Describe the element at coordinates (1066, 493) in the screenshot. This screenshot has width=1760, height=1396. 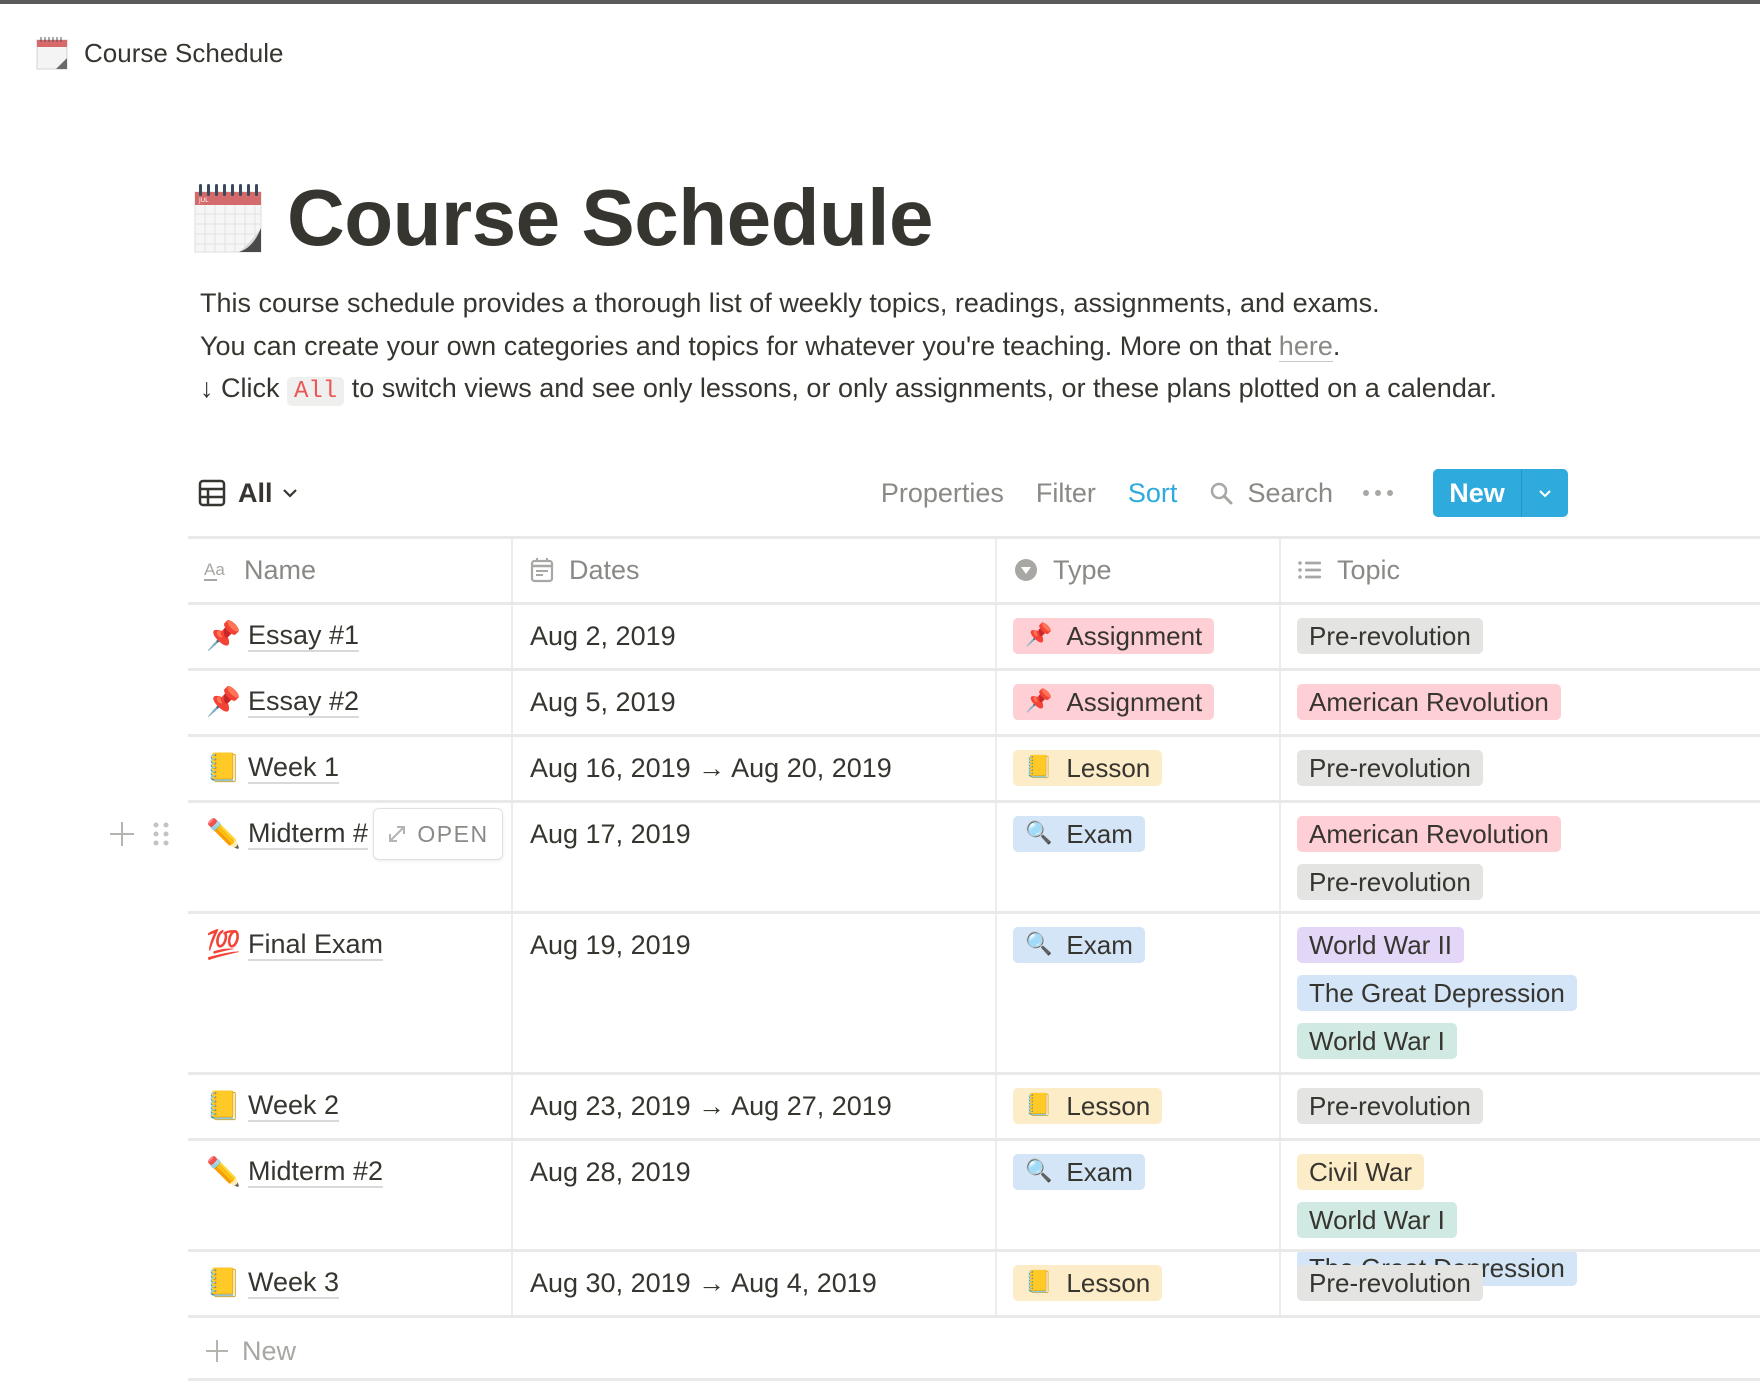
I see `filter-button: Filter` at that location.